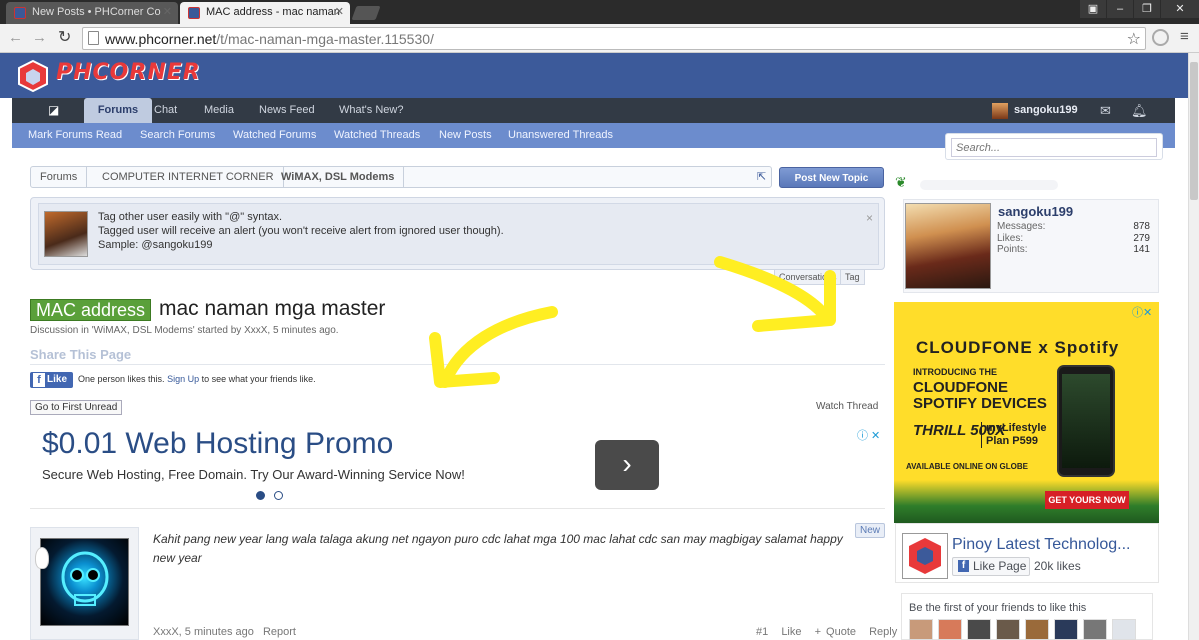  I want to click on nav-chat: Chat, so click(165, 110).